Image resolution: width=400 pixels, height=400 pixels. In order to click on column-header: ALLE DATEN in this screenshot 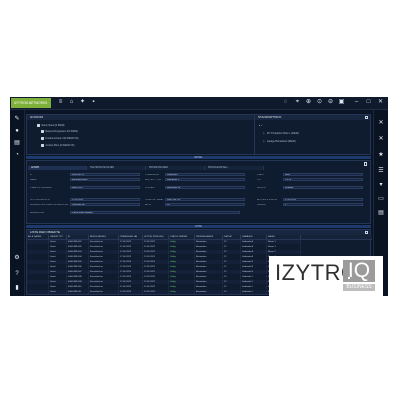, I will do `click(38, 237)`.